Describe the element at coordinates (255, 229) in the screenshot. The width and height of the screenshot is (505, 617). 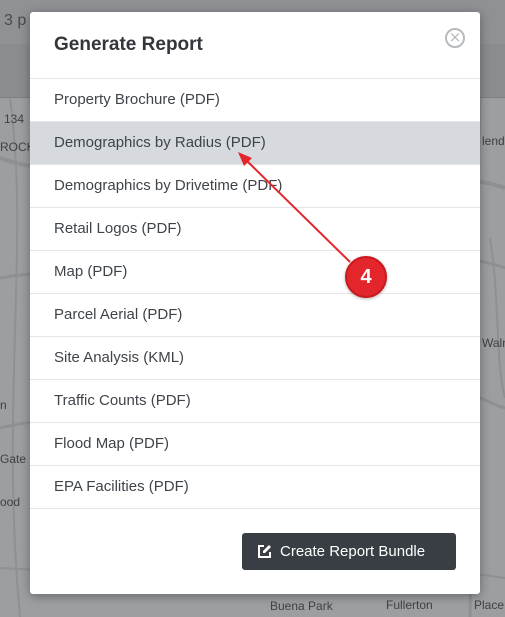
I see `report-item-retail-logos: Retail Logos (PDF)` at that location.